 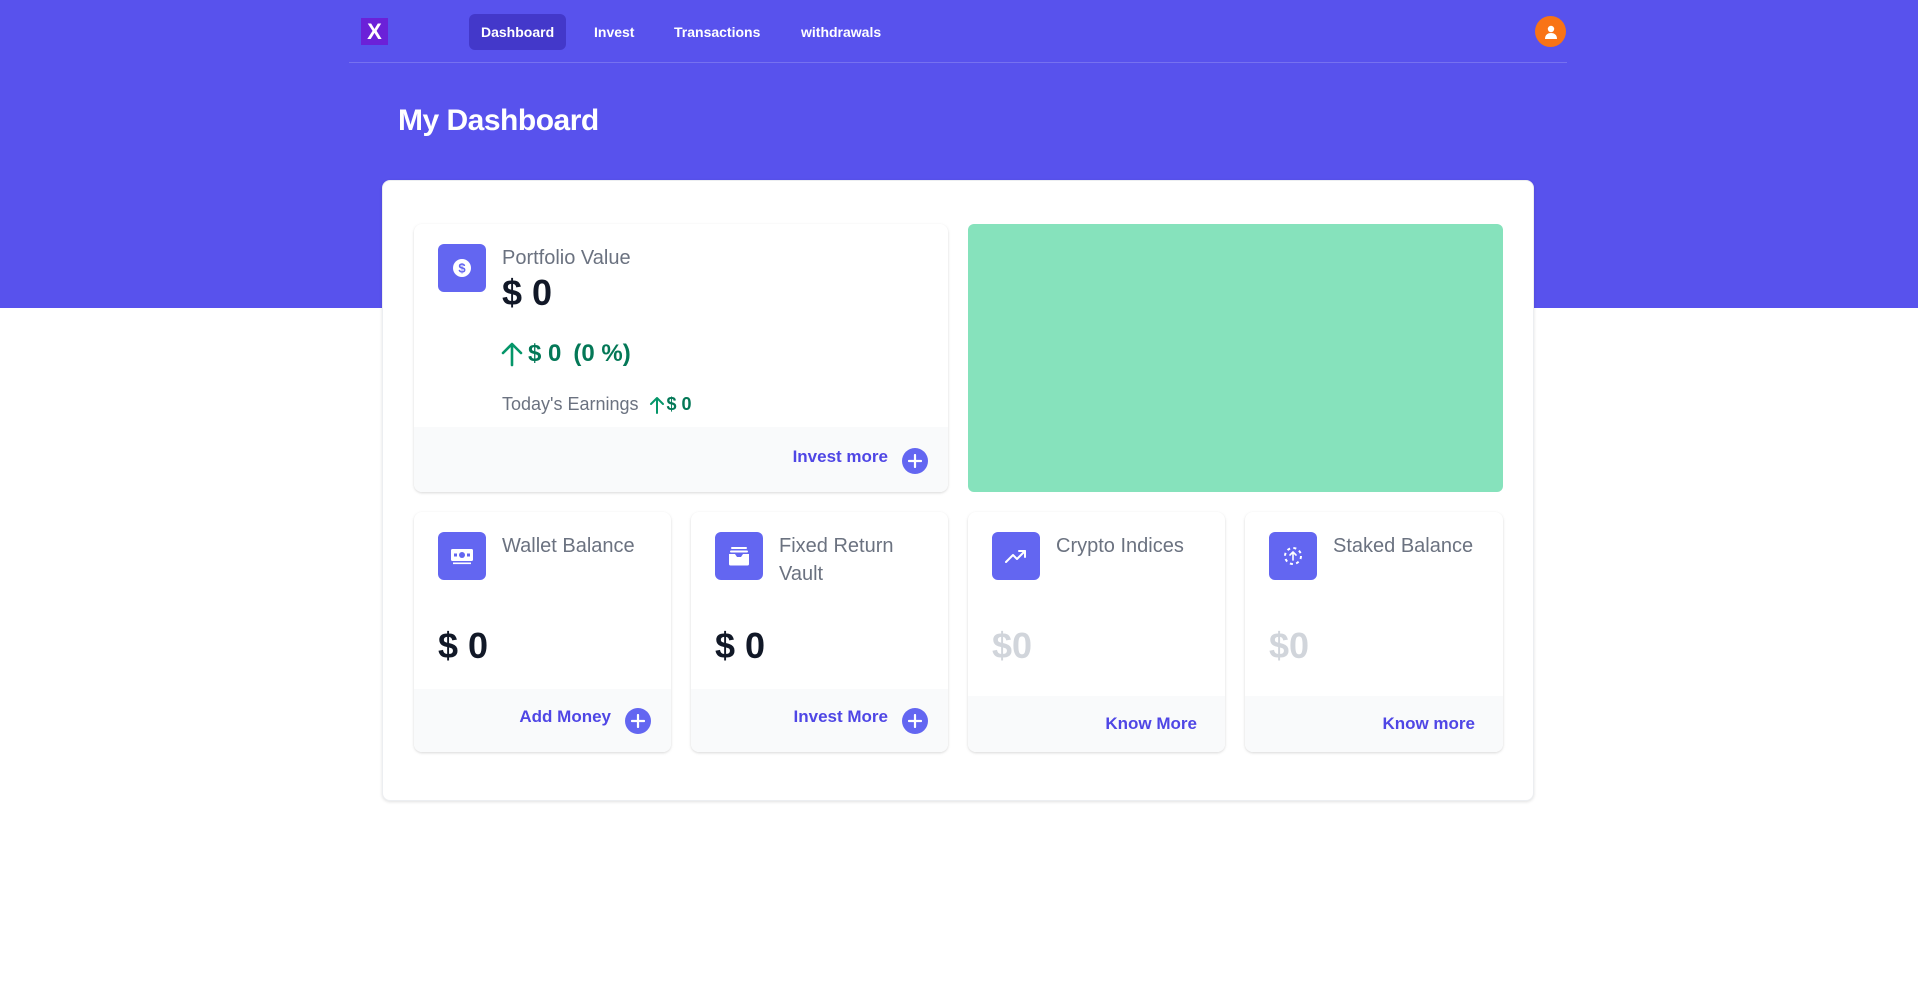 What do you see at coordinates (840, 457) in the screenshot?
I see `invest-more-link: Invest more` at bounding box center [840, 457].